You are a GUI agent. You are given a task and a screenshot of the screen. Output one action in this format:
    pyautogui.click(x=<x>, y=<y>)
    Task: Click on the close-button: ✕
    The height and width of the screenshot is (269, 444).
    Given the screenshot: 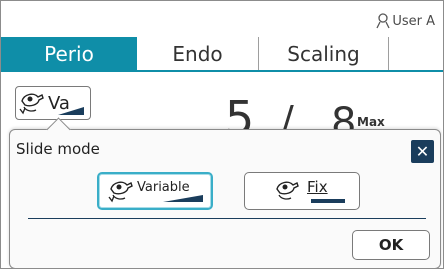 What is the action you would take?
    pyautogui.click(x=422, y=151)
    